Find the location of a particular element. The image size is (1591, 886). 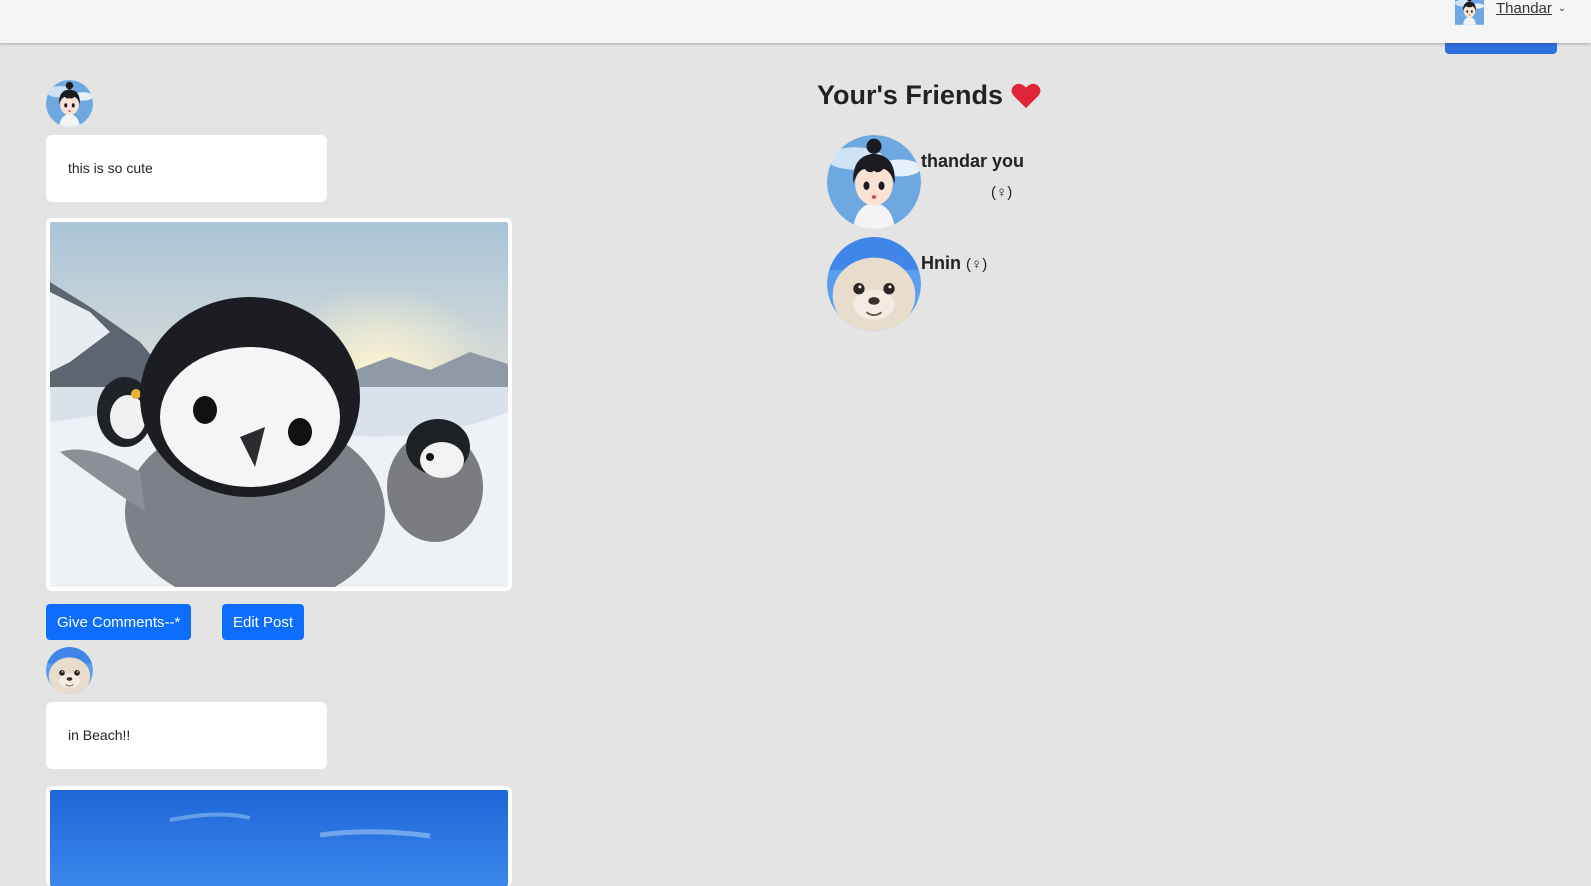

chevron-down-icon: ⌄ is located at coordinates (1562, 9).